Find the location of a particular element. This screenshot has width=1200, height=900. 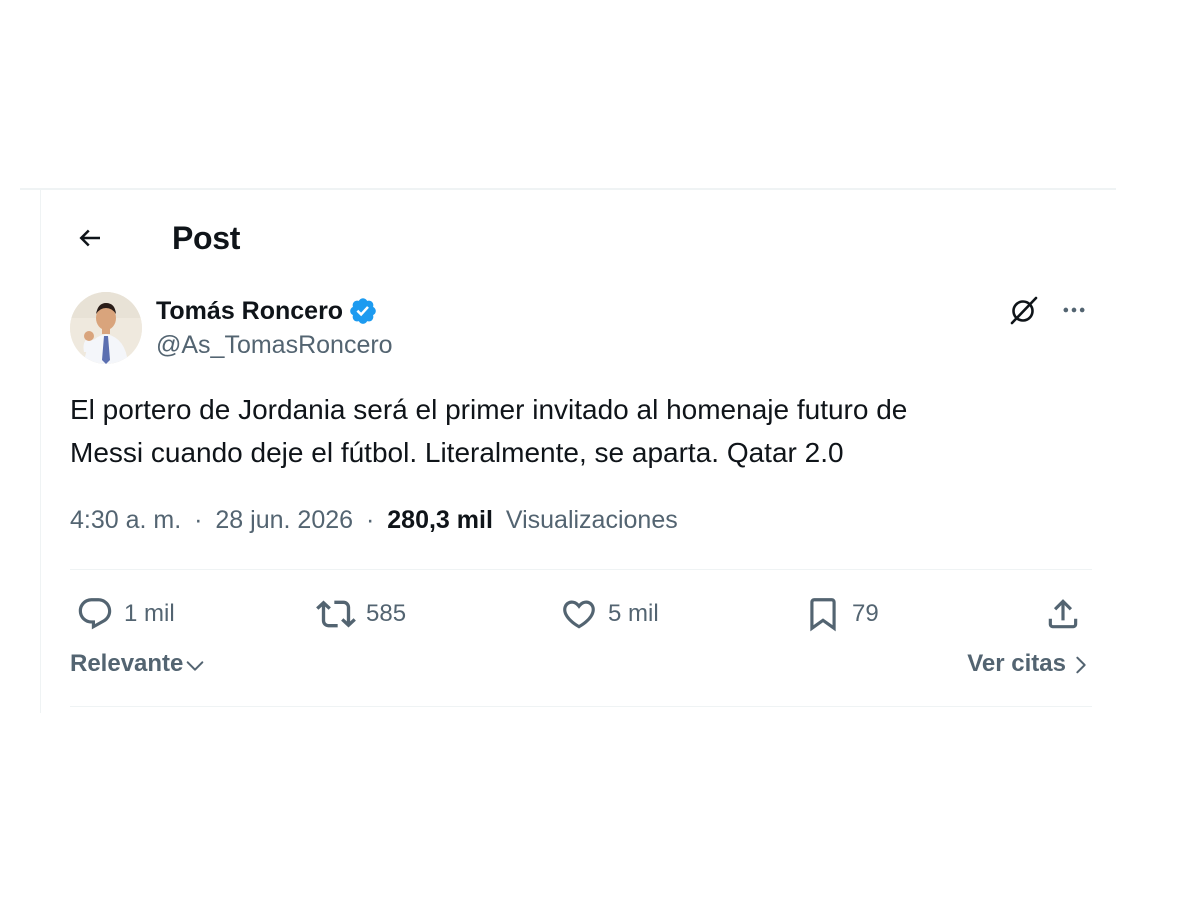

page-title: Post is located at coordinates (206, 237).